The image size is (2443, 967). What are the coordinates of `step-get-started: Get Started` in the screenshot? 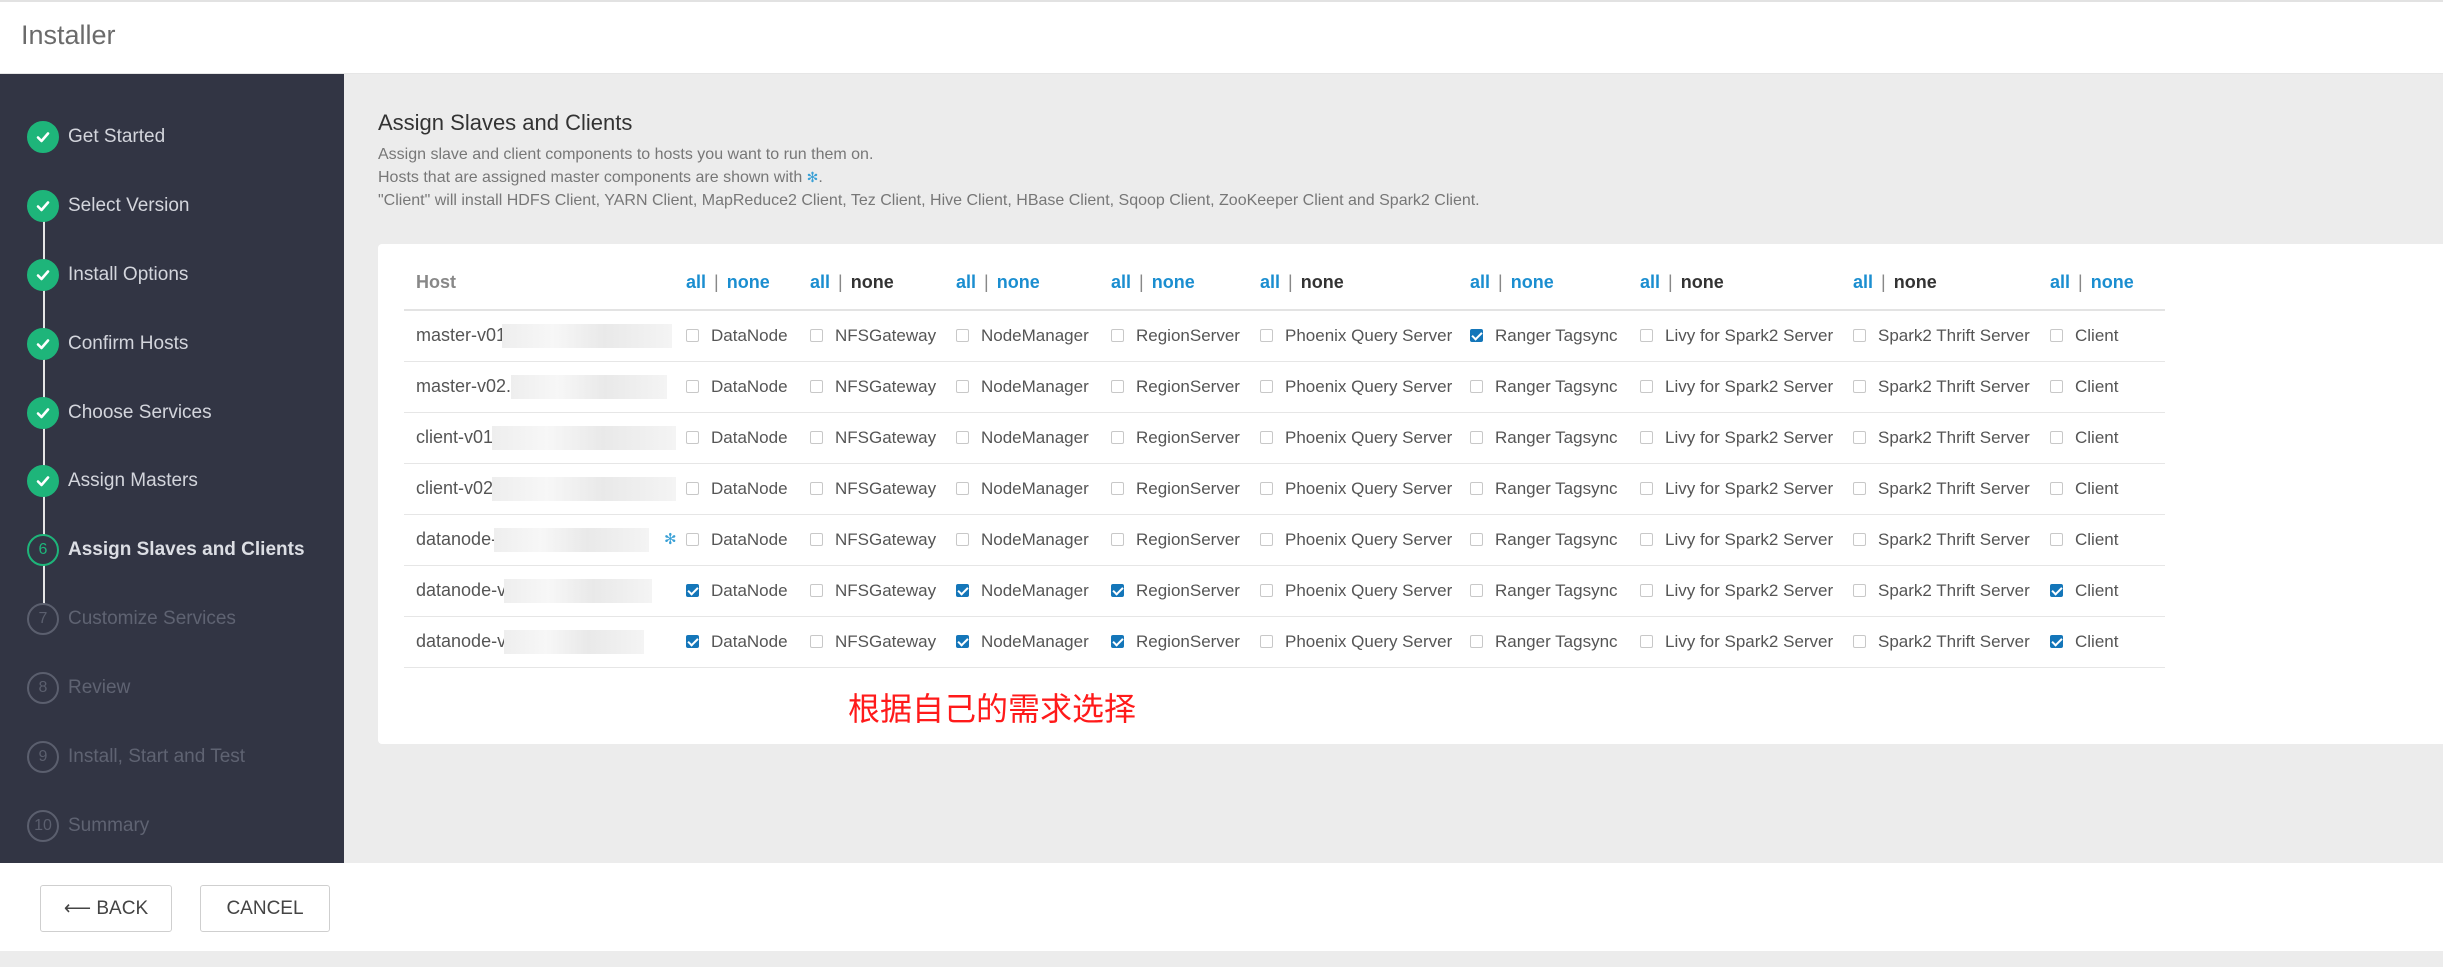 It's located at (182, 137).